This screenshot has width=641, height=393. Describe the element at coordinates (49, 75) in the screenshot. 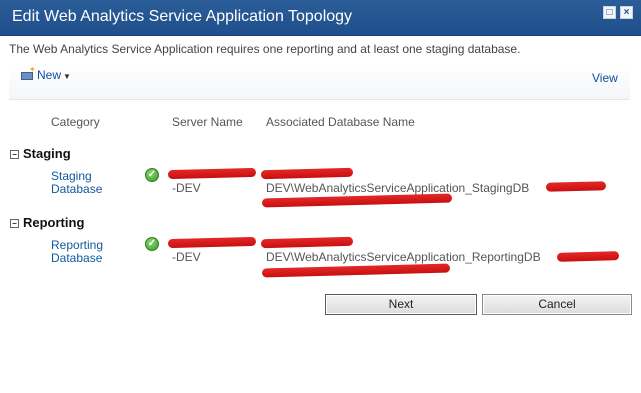

I see `new-button-label: New` at that location.